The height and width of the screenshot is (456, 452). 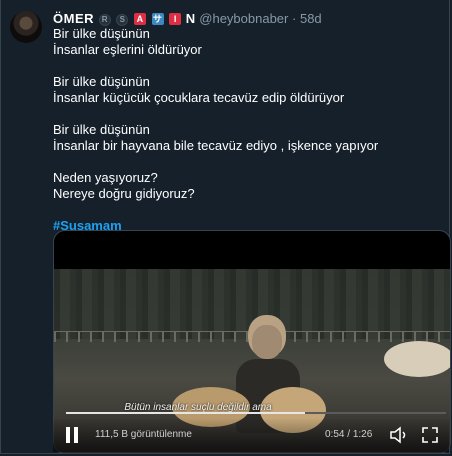 What do you see at coordinates (122, 20) in the screenshot?
I see `badge-s: S` at bounding box center [122, 20].